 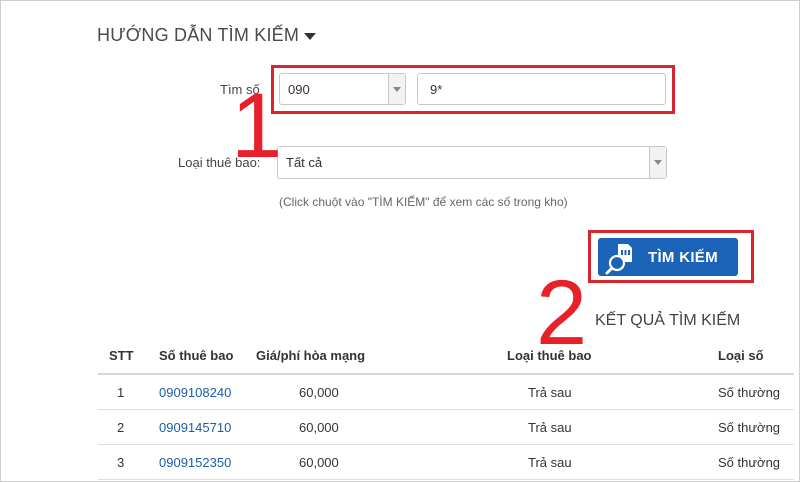 I want to click on row-stt: 1, so click(x=121, y=392).